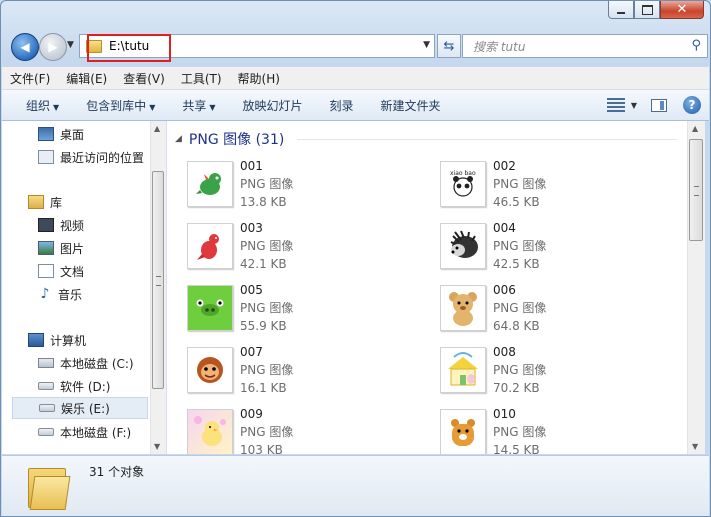  What do you see at coordinates (266, 246) in the screenshot?
I see `file-info: 003 PNG 图像 42.1 KB` at bounding box center [266, 246].